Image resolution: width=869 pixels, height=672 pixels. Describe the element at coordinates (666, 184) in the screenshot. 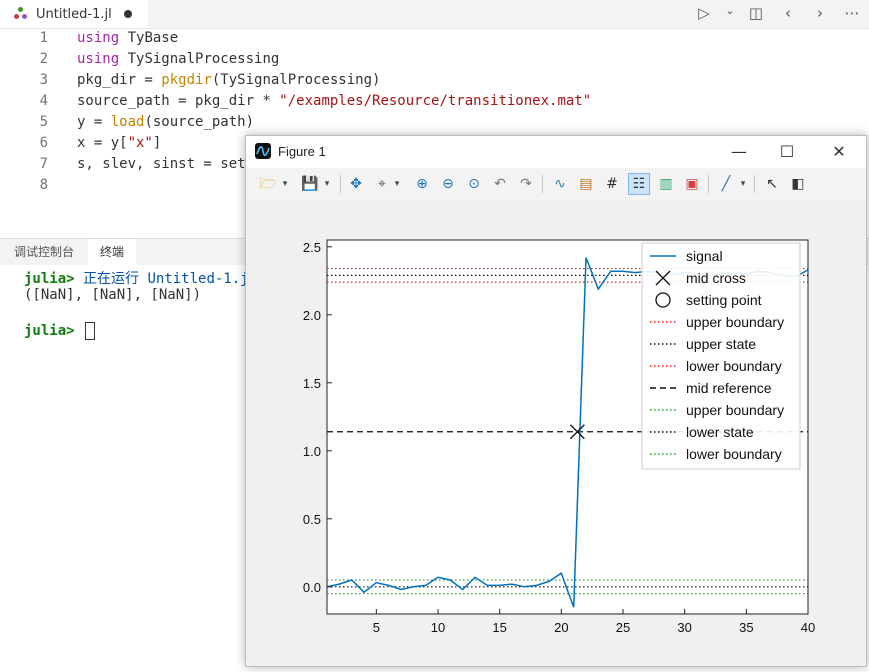

I see `colorbar-icon: ▥` at that location.